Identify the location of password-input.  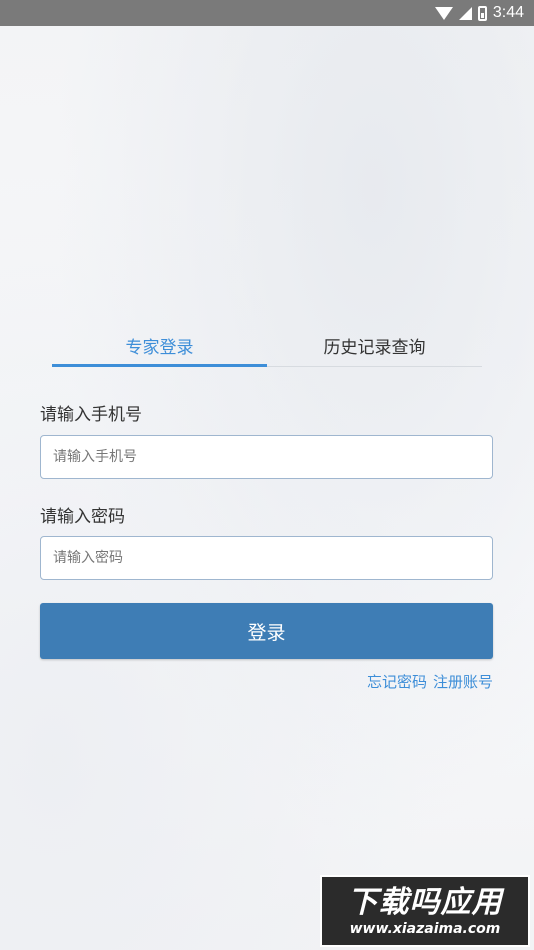
(266, 558).